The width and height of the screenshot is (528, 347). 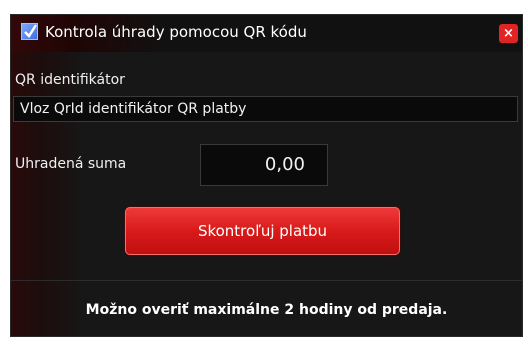 What do you see at coordinates (176, 32) in the screenshot?
I see `window-title: Kontrola úhrady pomocou QR kódu` at bounding box center [176, 32].